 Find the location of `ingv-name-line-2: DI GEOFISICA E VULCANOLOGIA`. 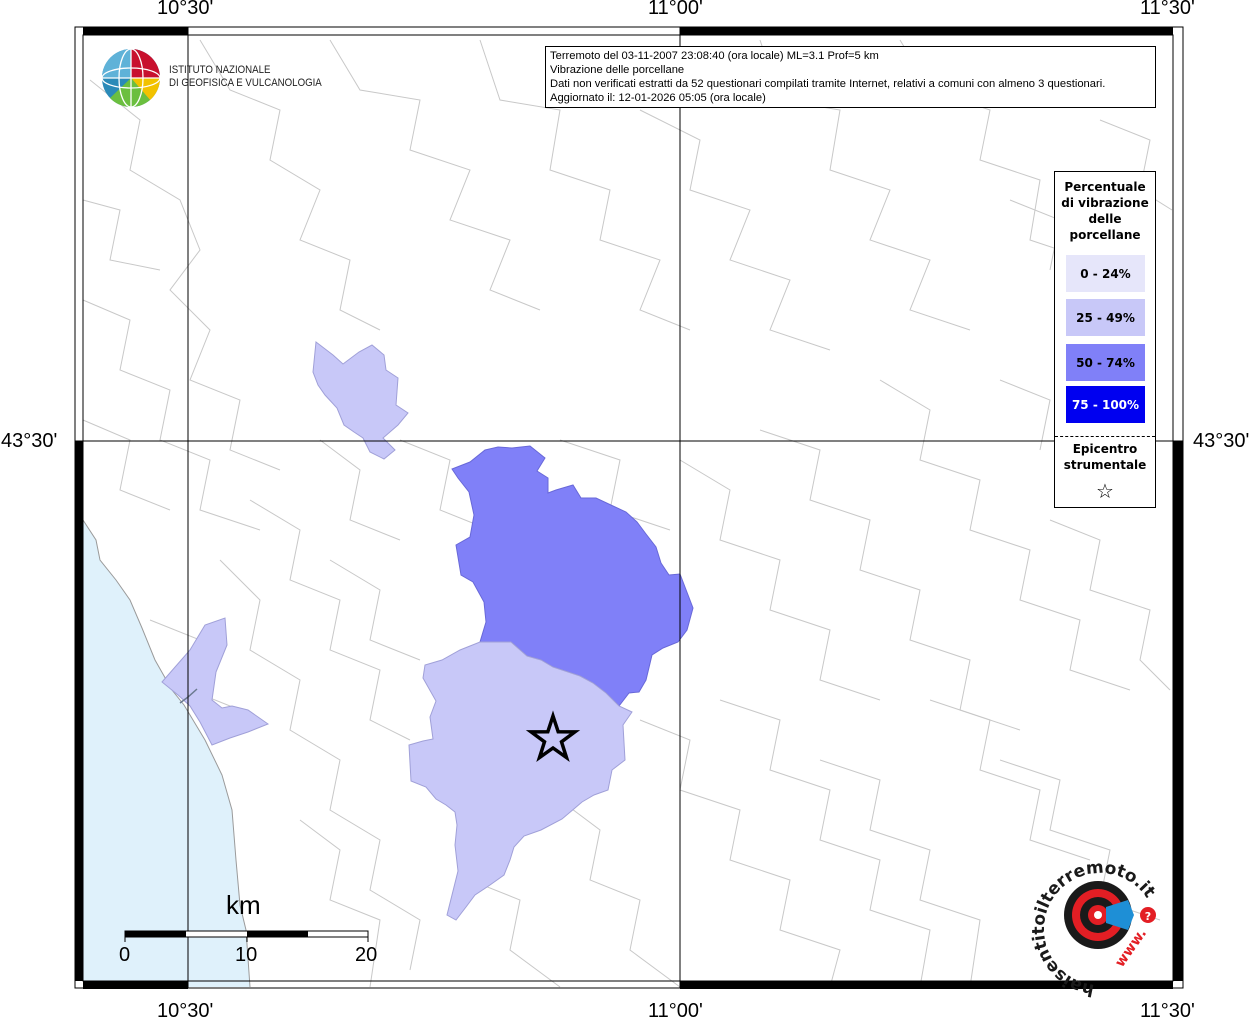

ingv-name-line-2: DI GEOFISICA E VULCANOLOGIA is located at coordinates (245, 83).